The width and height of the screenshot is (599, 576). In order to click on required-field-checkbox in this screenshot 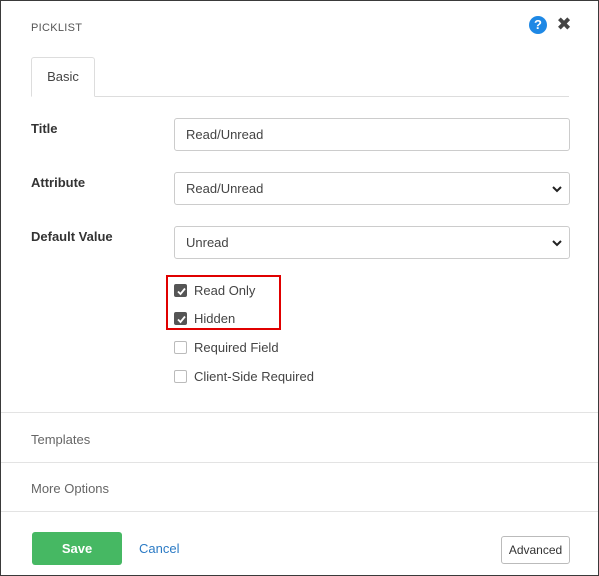, I will do `click(180, 347)`.